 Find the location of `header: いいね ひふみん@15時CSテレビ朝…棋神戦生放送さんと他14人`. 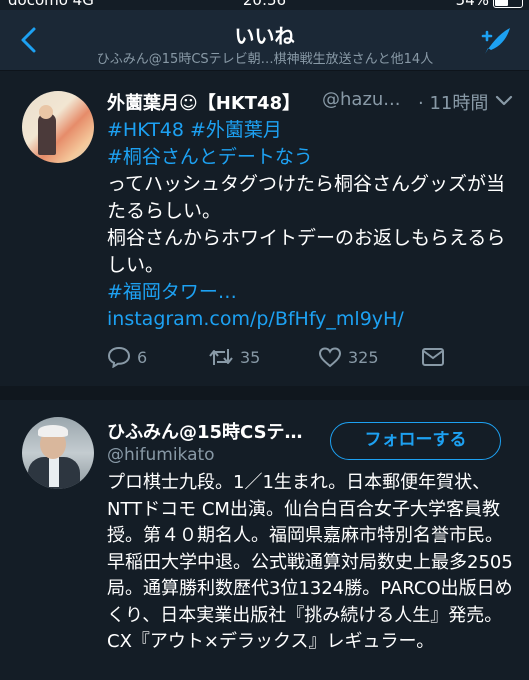

header: いいね ひふみん@15時CSテレビ朝…棋神戦生放送さんと他14人 is located at coordinates (264, 40).